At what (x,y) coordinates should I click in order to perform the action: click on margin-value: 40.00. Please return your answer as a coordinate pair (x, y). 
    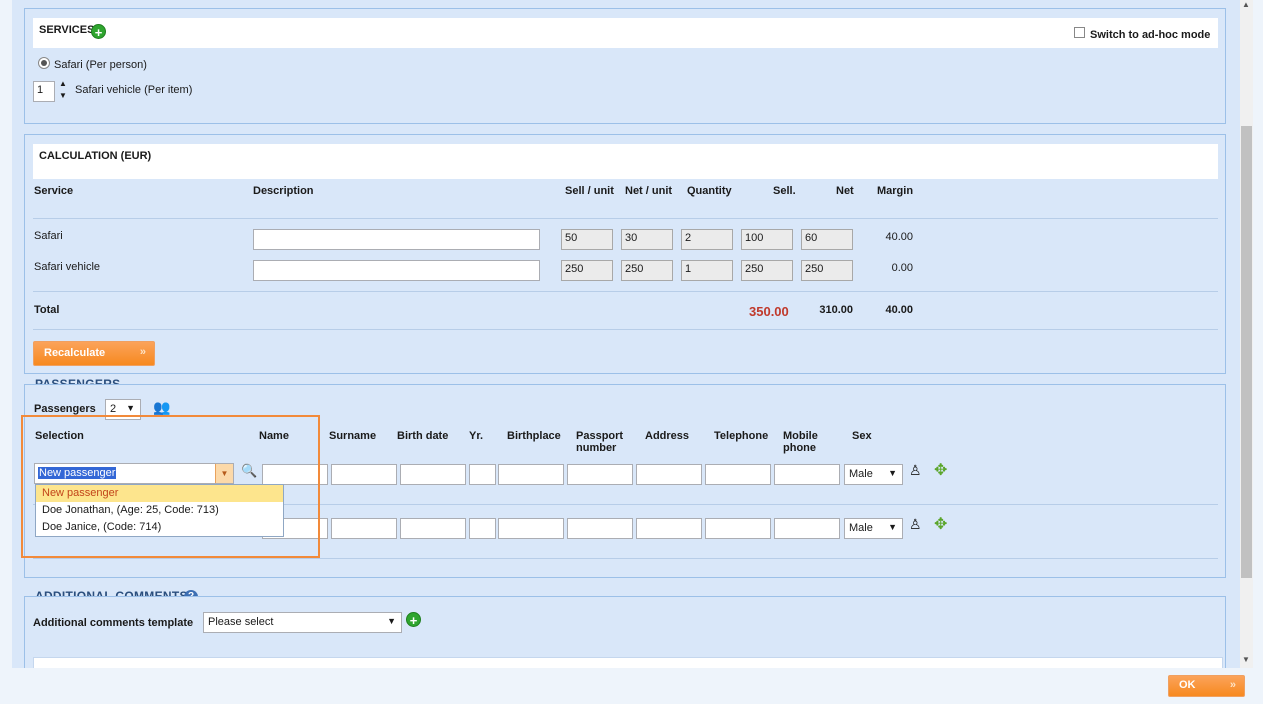
    Looking at the image, I should click on (899, 237).